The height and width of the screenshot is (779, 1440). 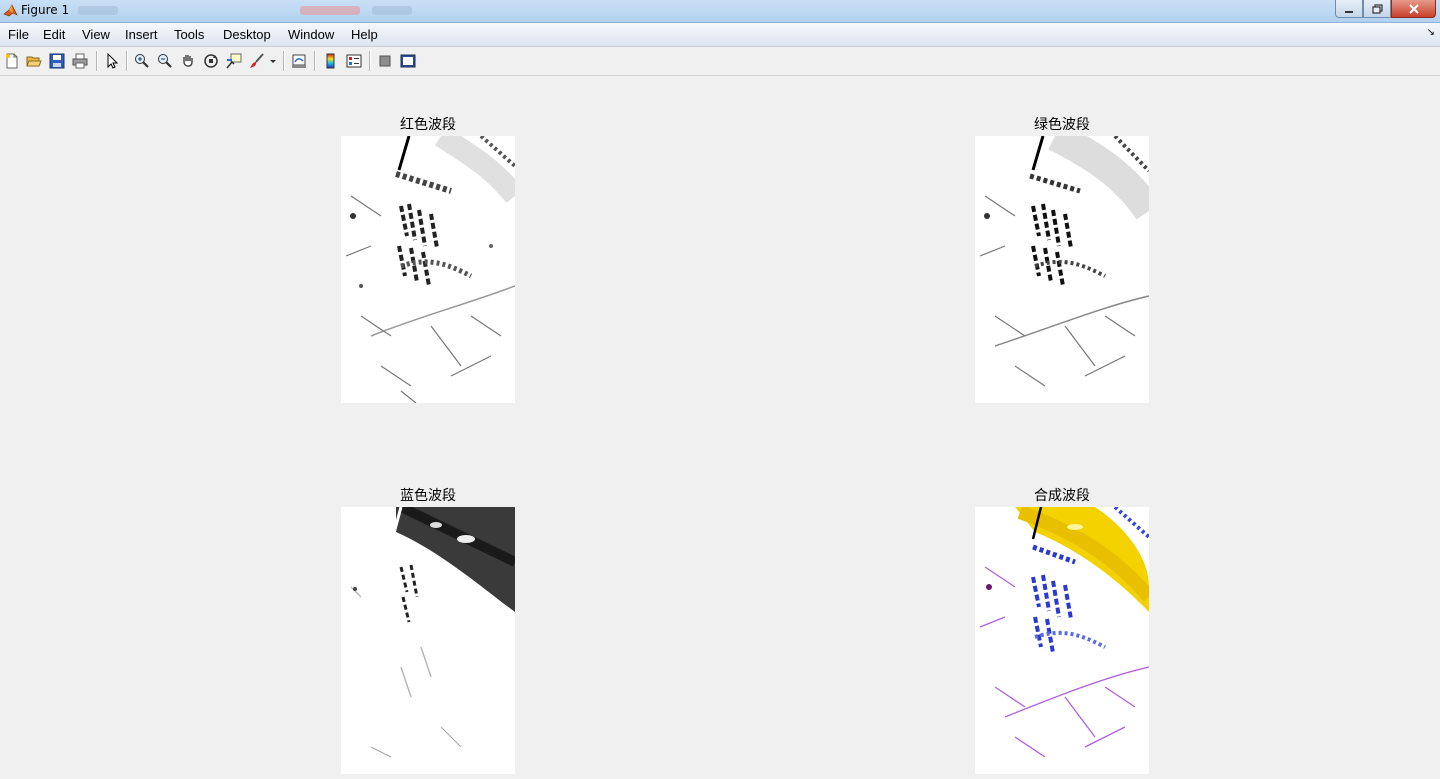 I want to click on close-icon, so click(x=1413, y=8).